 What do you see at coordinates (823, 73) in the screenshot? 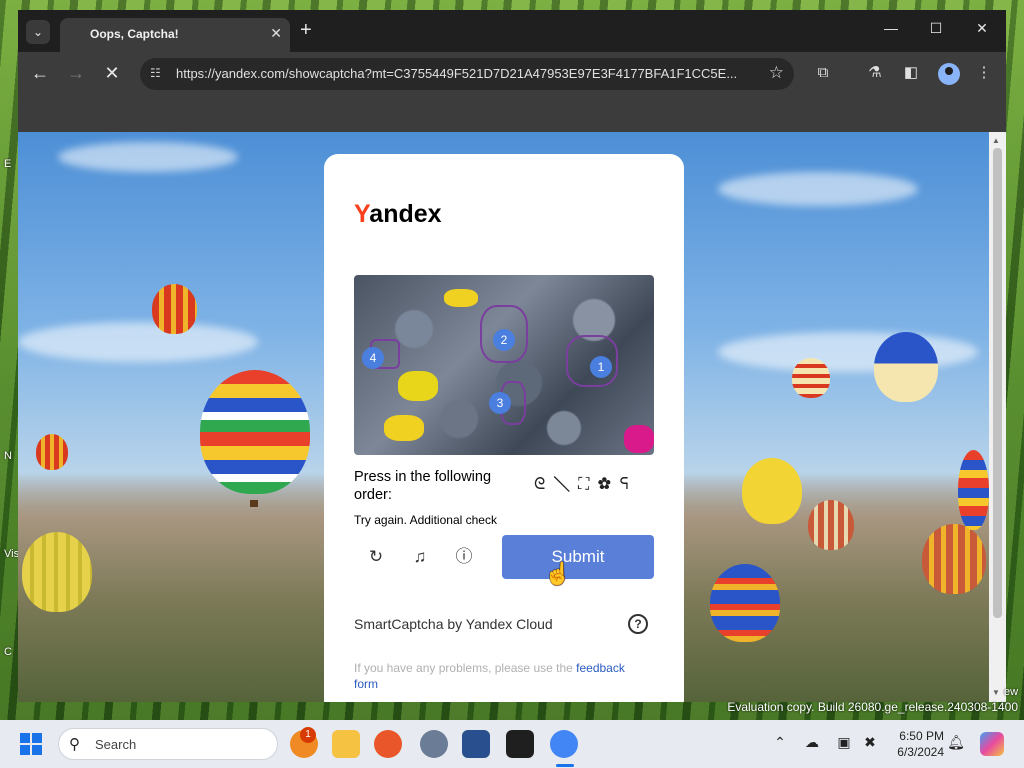
I see `extensions-icon: ⧉` at bounding box center [823, 73].